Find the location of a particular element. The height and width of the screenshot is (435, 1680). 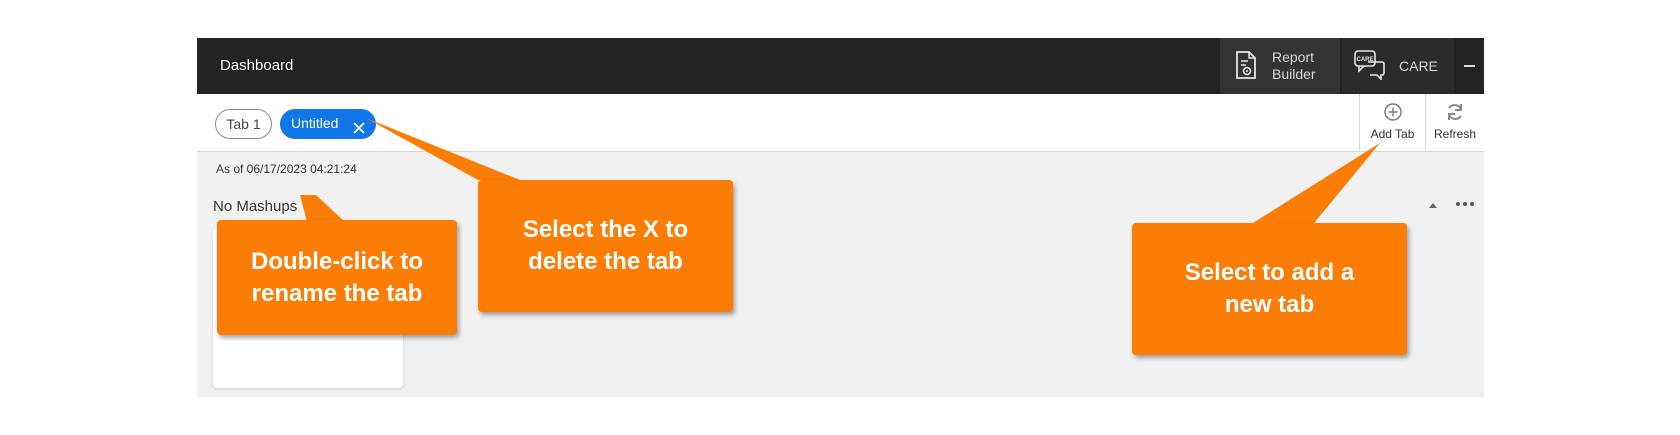

add-callout-line1: Select to add a is located at coordinates (1269, 272).